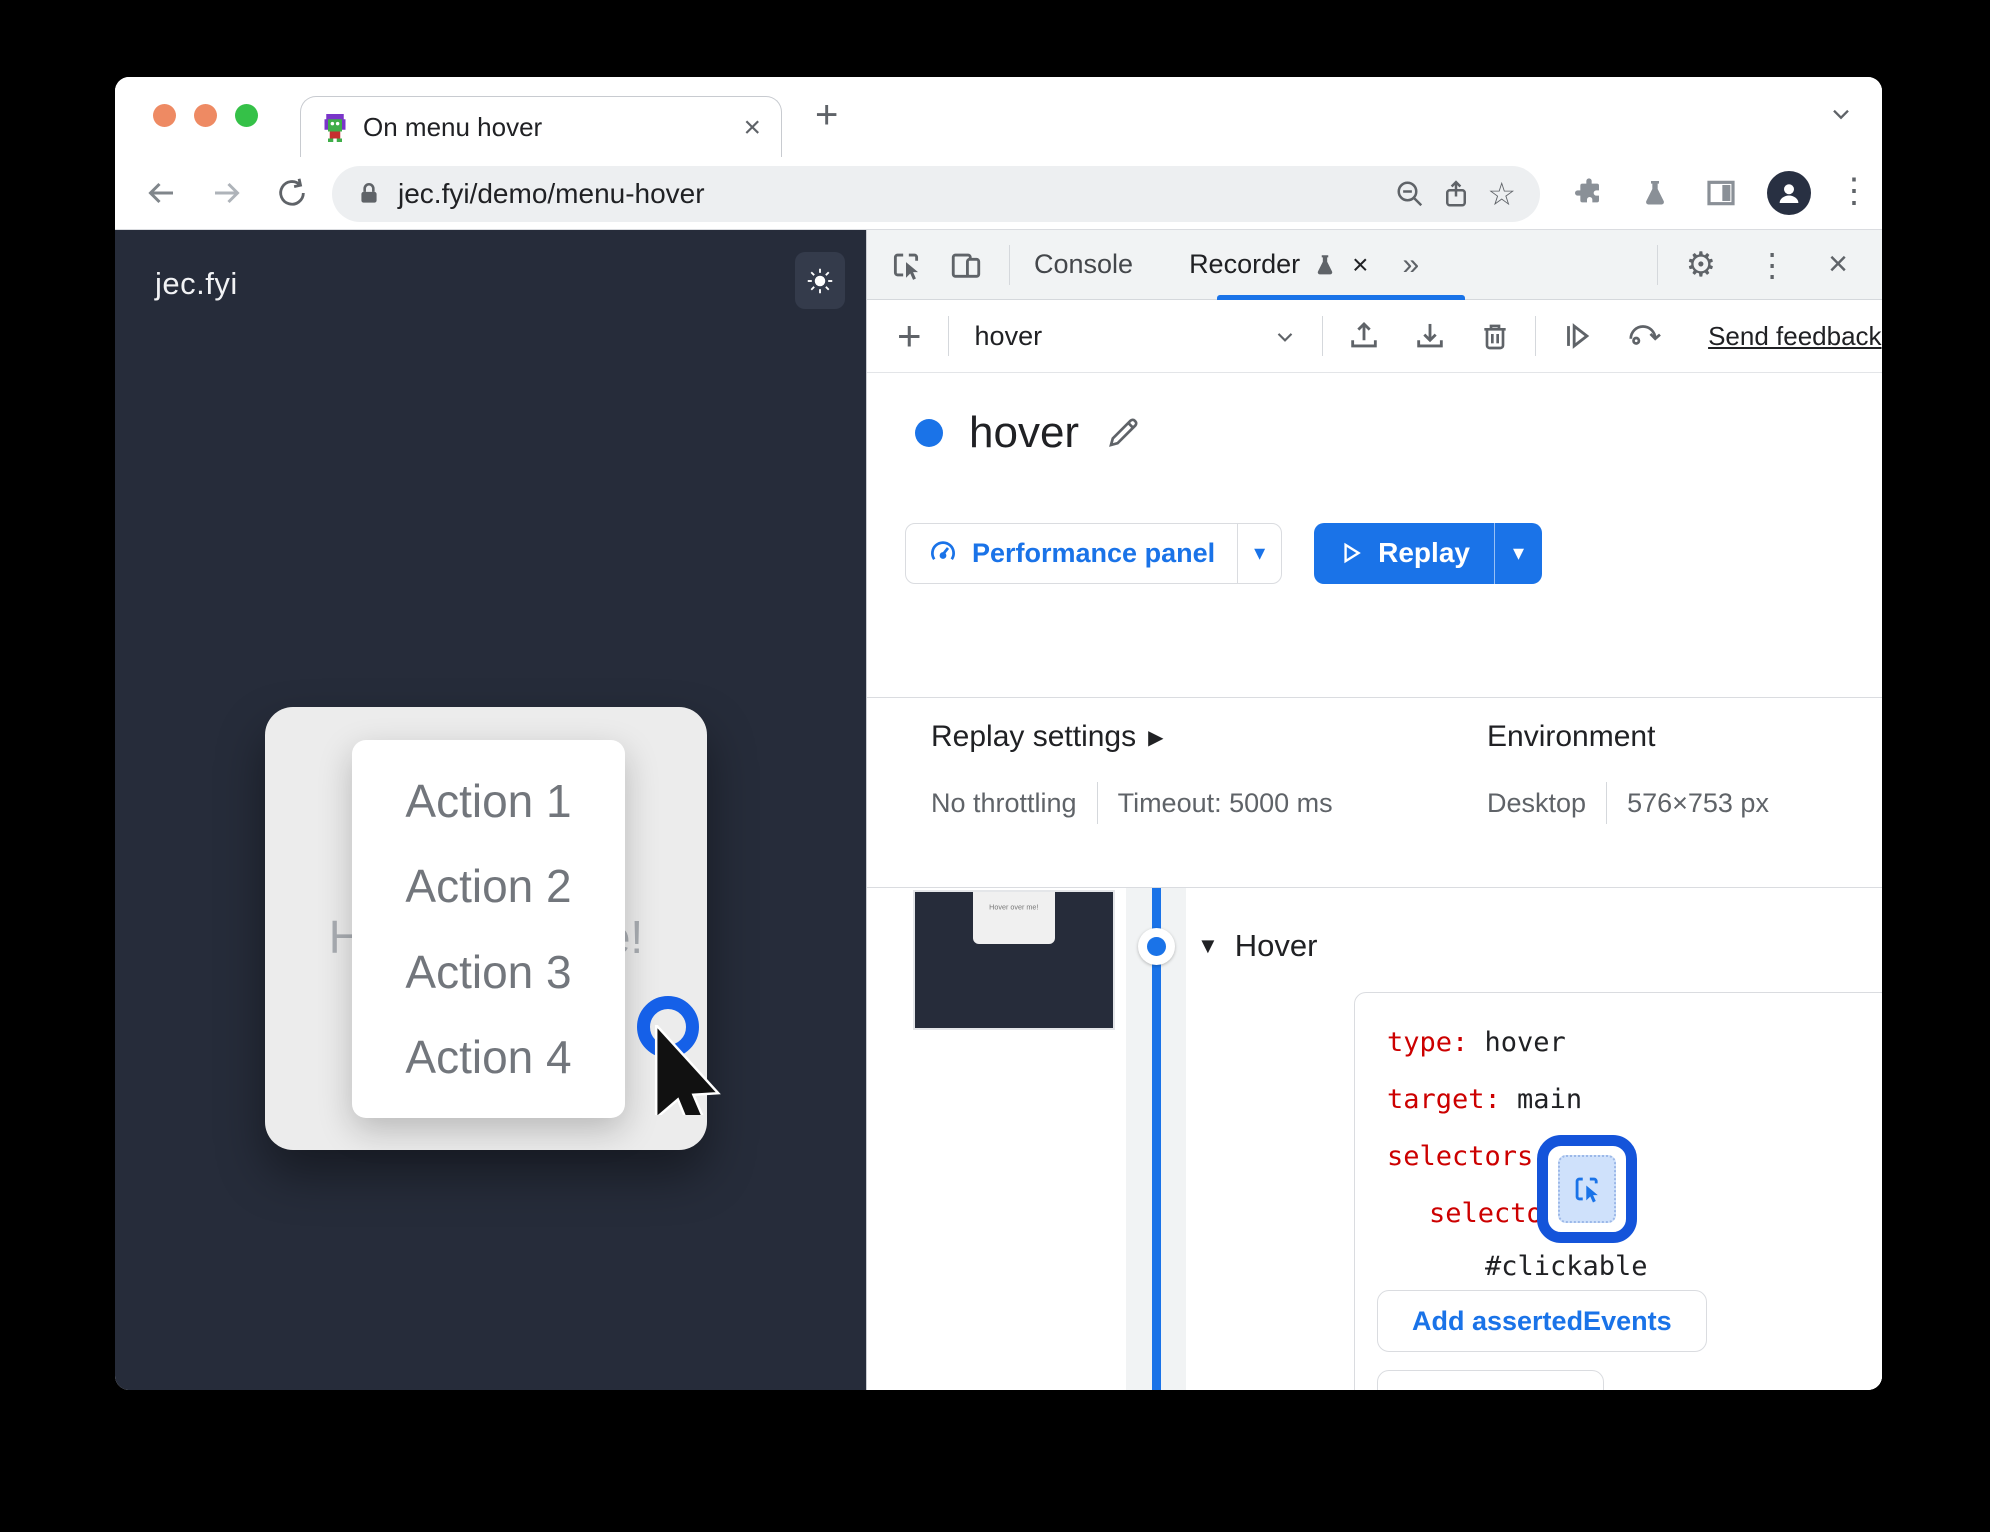 Image resolution: width=1990 pixels, height=1532 pixels. What do you see at coordinates (1424, 552) in the screenshot?
I see `replay-label: Replay` at bounding box center [1424, 552].